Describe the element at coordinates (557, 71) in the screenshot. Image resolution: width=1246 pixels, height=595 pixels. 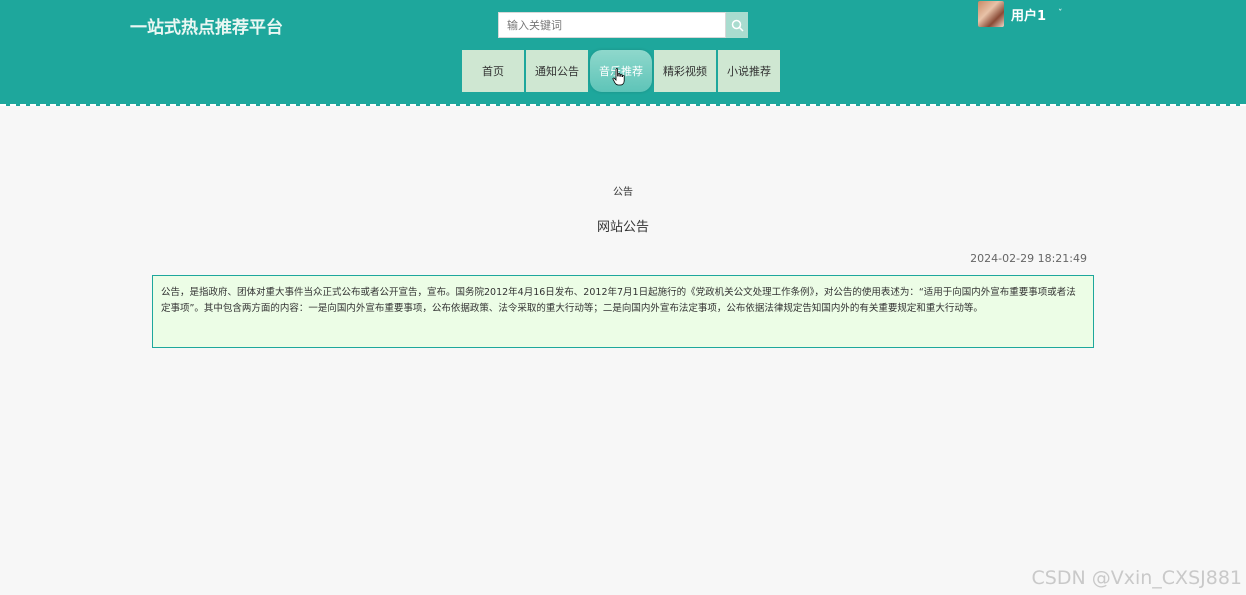
I see `nav-item-notices: 通知公告` at that location.